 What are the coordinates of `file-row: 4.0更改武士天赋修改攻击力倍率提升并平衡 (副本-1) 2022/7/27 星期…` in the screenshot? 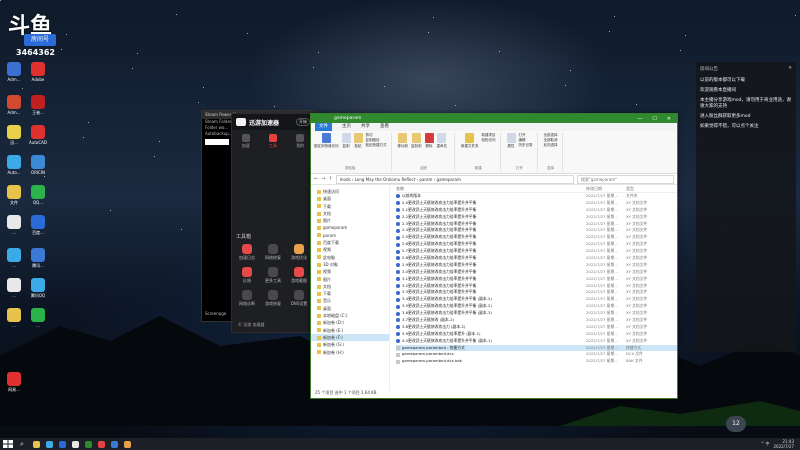 It's located at (536, 341).